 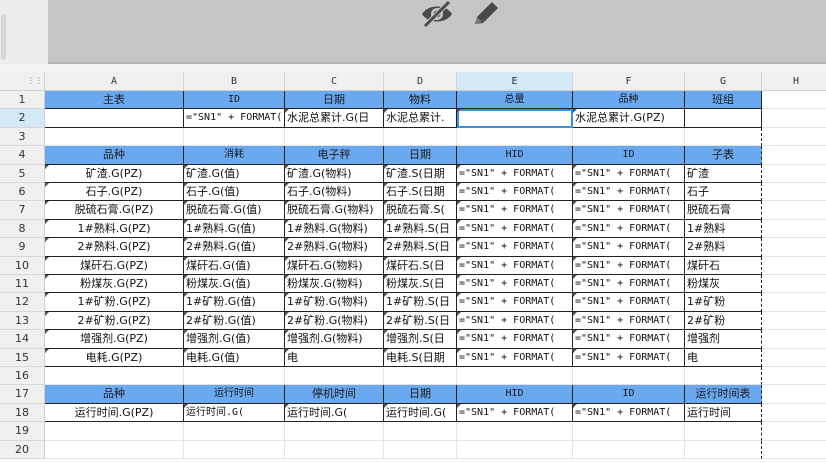 I want to click on cell-c11: 粉煤灰.G(物料), so click(x=334, y=284).